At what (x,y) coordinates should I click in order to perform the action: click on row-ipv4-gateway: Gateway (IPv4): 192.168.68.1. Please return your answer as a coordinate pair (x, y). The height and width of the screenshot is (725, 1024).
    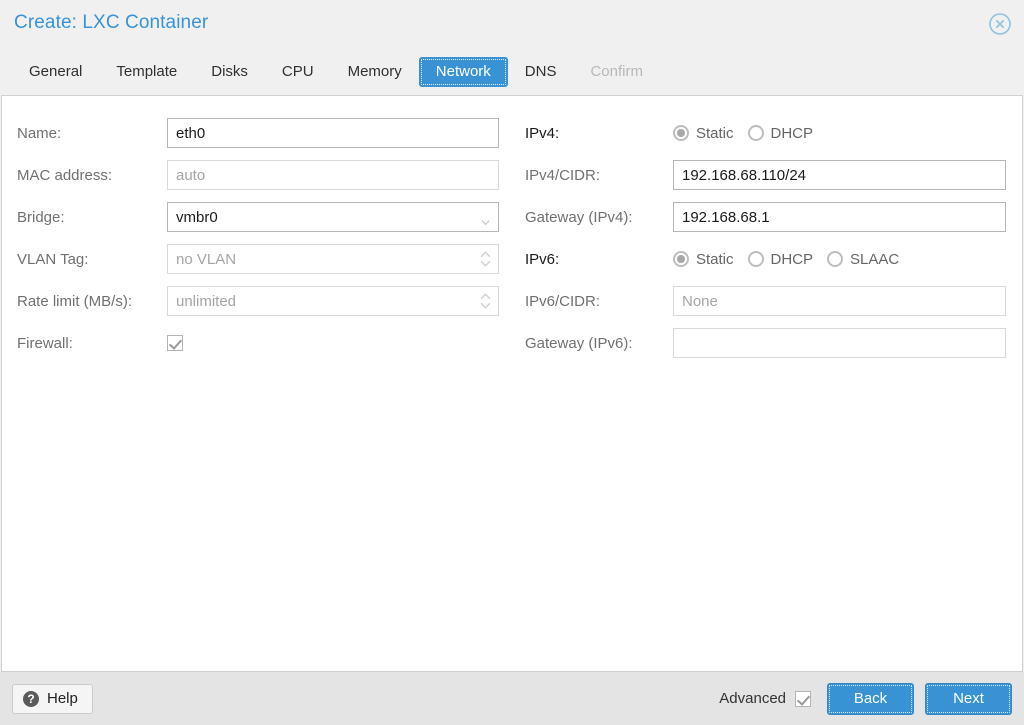
    Looking at the image, I should click on (767, 217).